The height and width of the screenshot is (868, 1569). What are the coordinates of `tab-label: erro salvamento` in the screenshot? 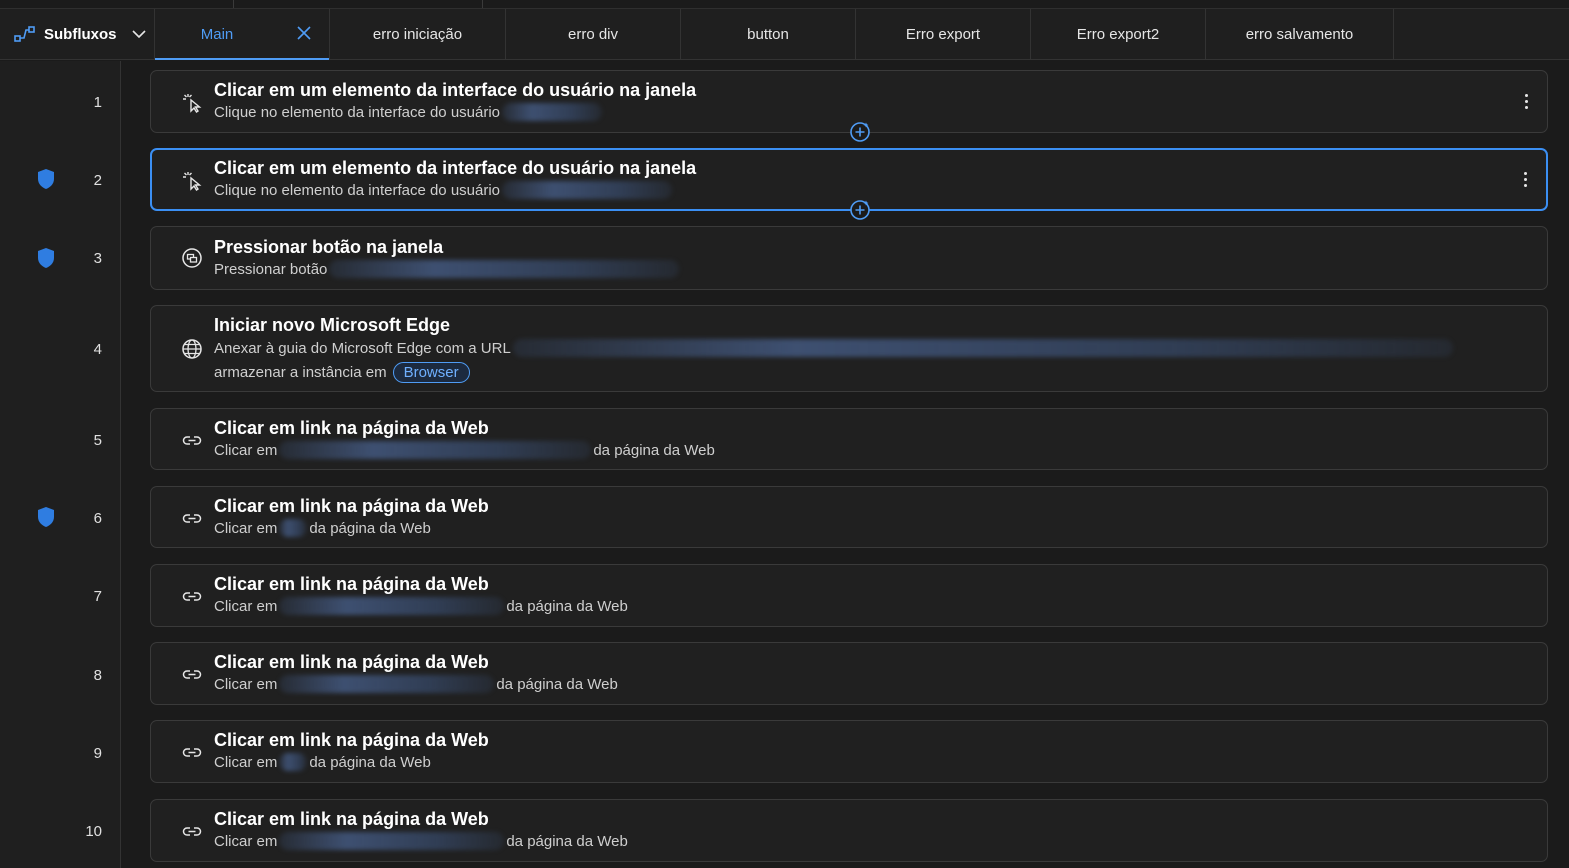 It's located at (1299, 34).